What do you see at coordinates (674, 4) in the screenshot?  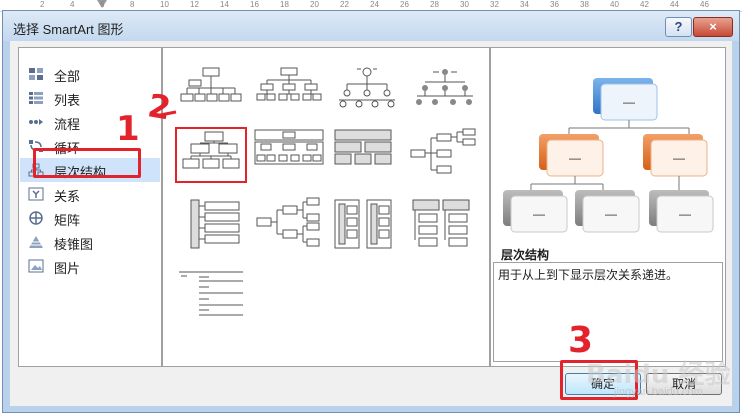 I see `ruler-number: 44` at bounding box center [674, 4].